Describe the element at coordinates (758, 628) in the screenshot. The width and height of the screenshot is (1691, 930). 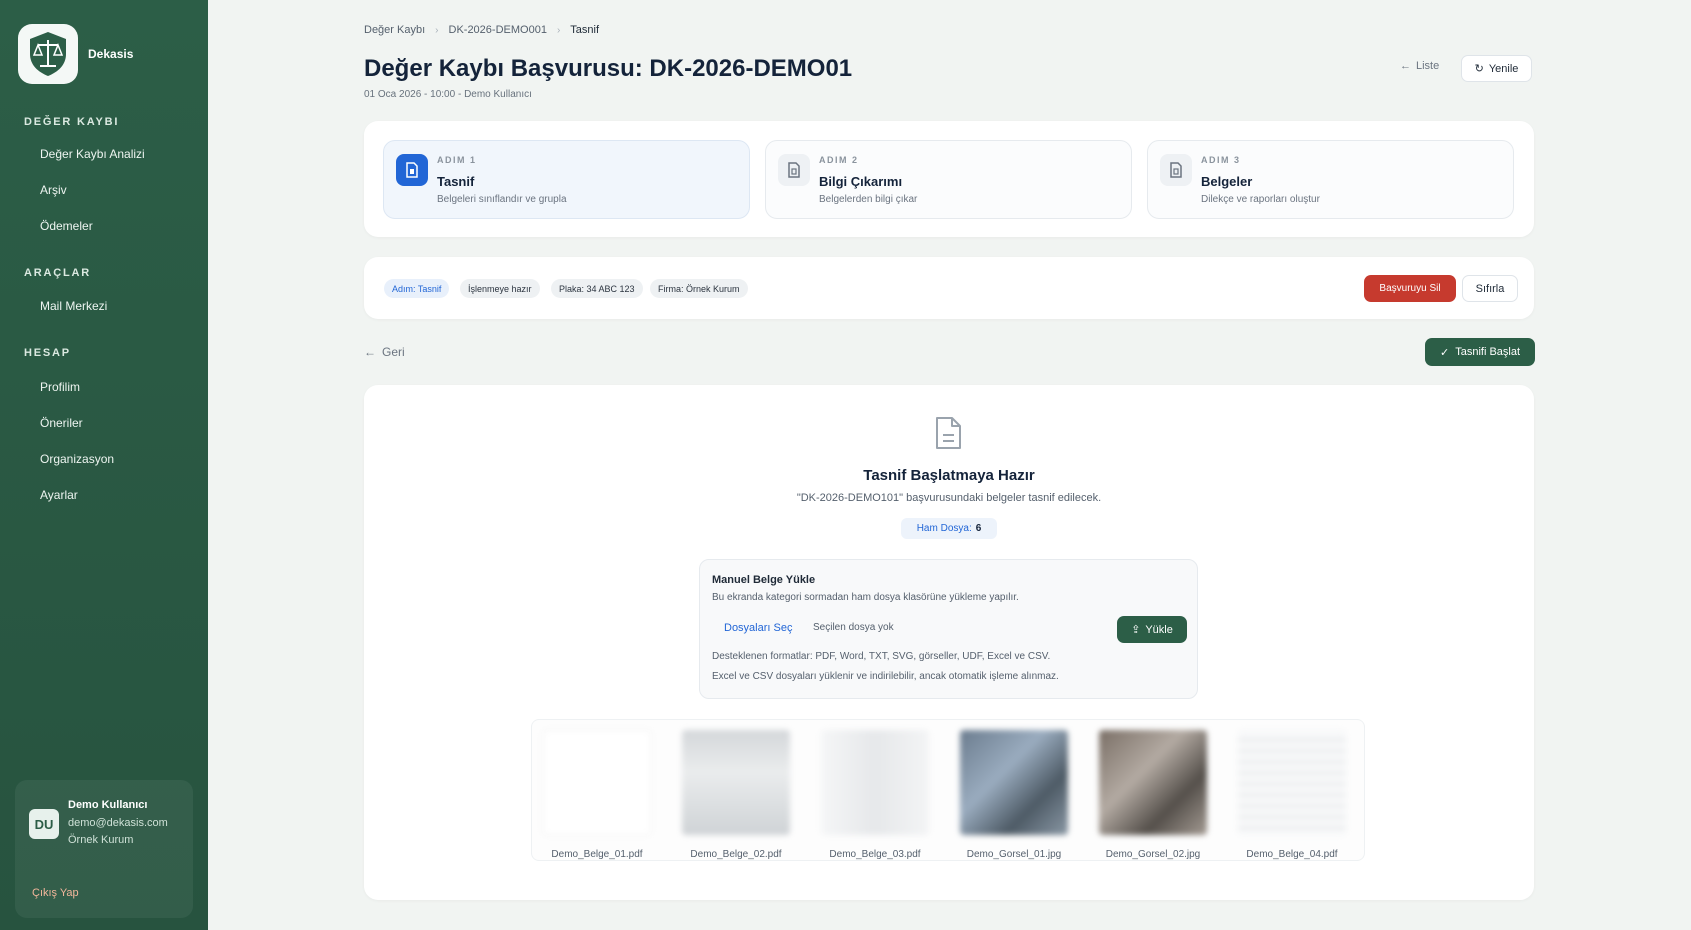
I see `choose-files-button: Dosyaları Seç` at that location.